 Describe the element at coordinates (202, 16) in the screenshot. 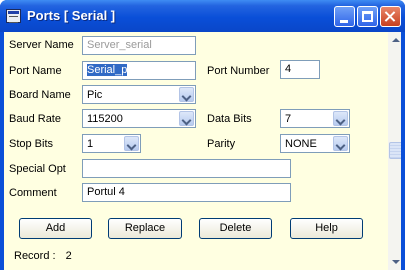

I see `title-bar: Ports [ Serial ]` at that location.